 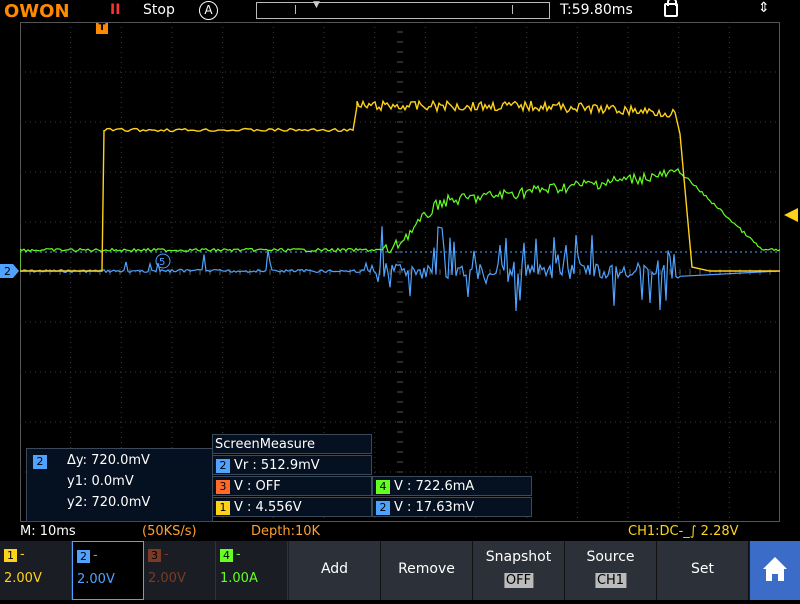 I want to click on top-status-bar: OWON II Stop A ▼ T:59.80ms ⇕, so click(x=400, y=11).